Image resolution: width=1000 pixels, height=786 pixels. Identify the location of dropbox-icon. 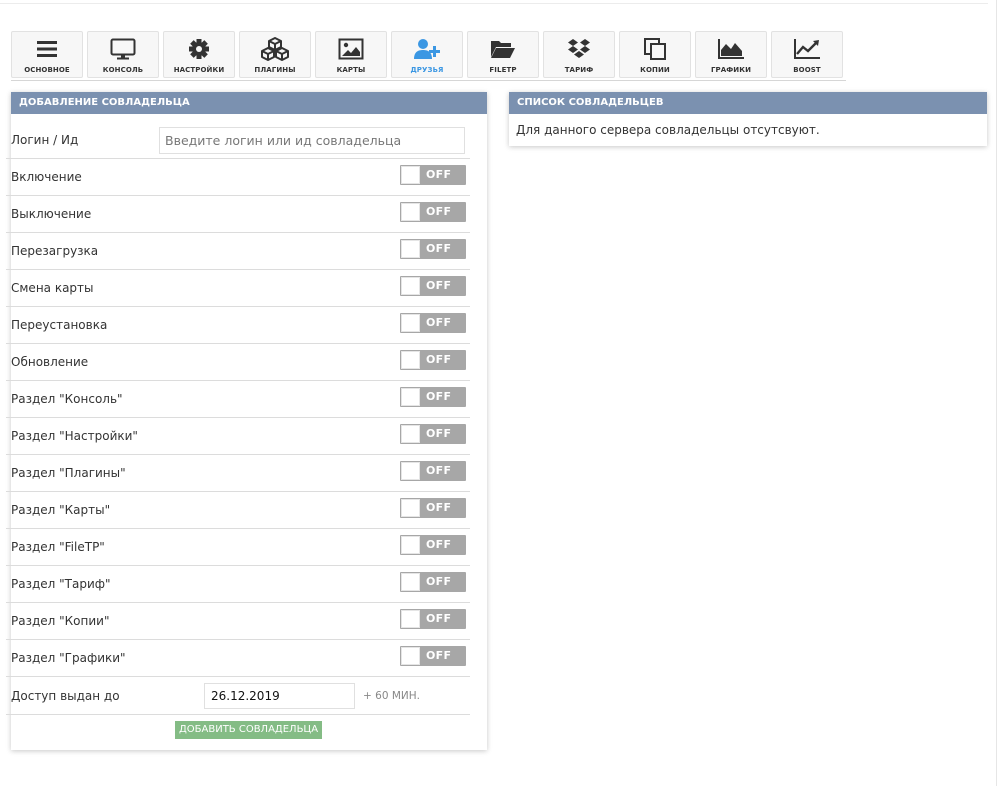
(579, 49).